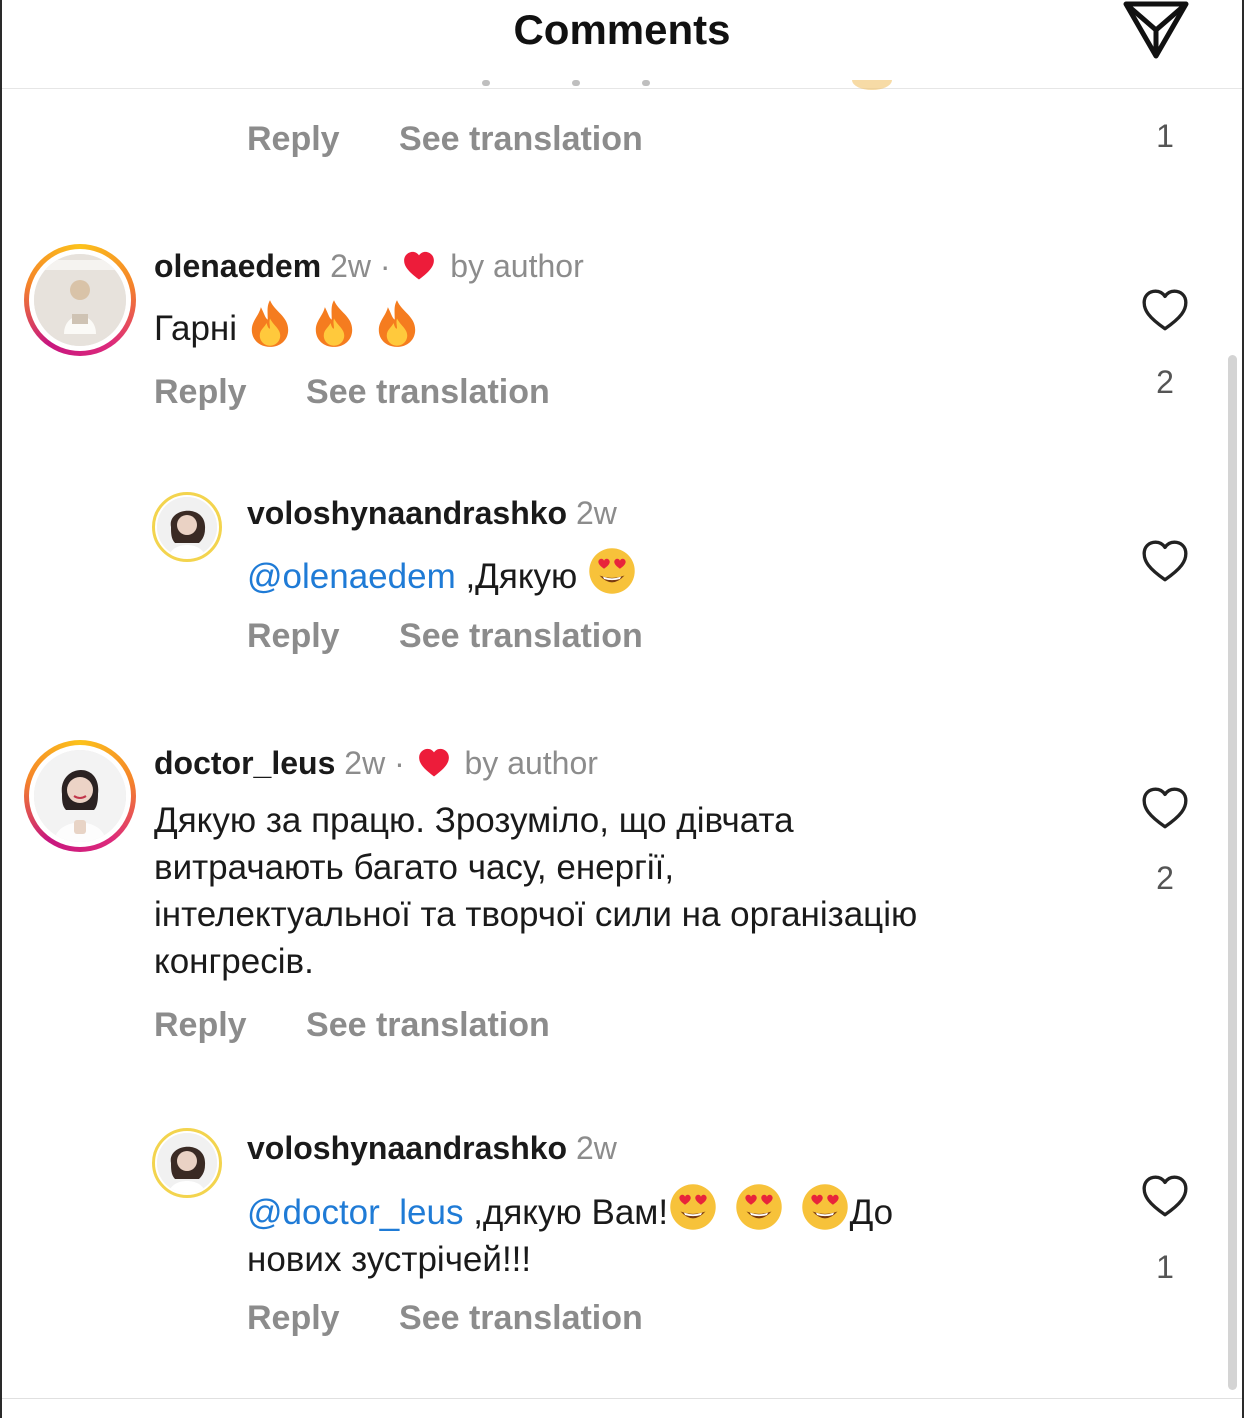 This screenshot has width=1246, height=1420. Describe the element at coordinates (389, 1259) in the screenshot. I see `comment-line: нових зустрічей!!!` at that location.